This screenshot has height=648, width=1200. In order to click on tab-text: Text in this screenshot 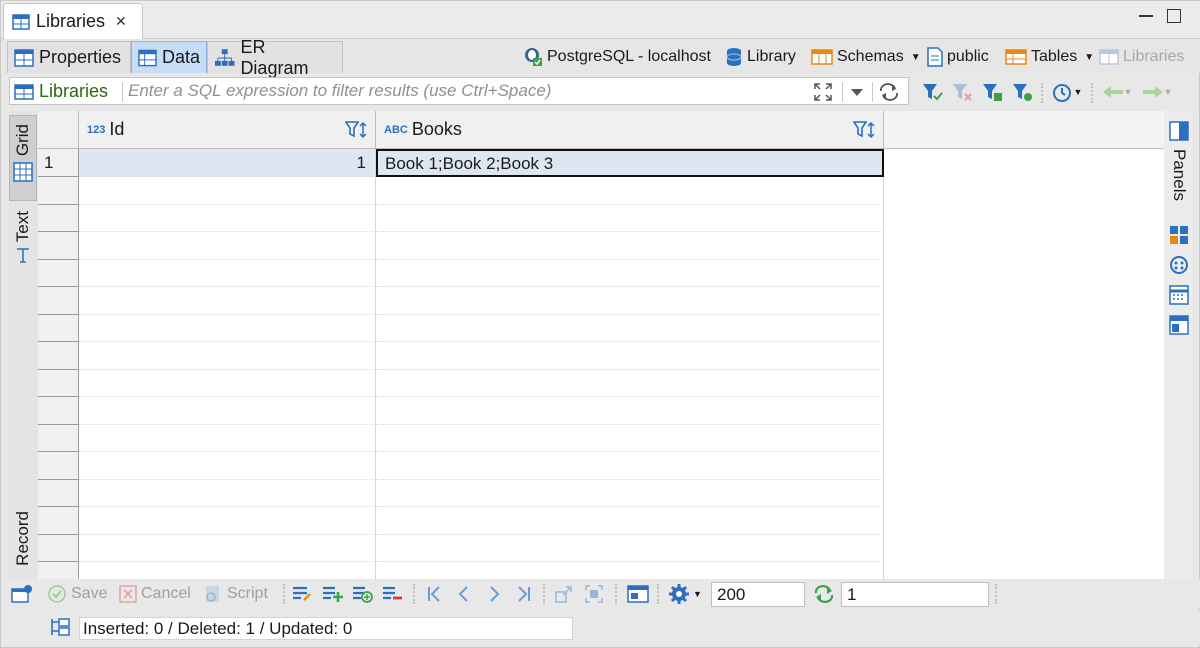, I will do `click(23, 246)`.